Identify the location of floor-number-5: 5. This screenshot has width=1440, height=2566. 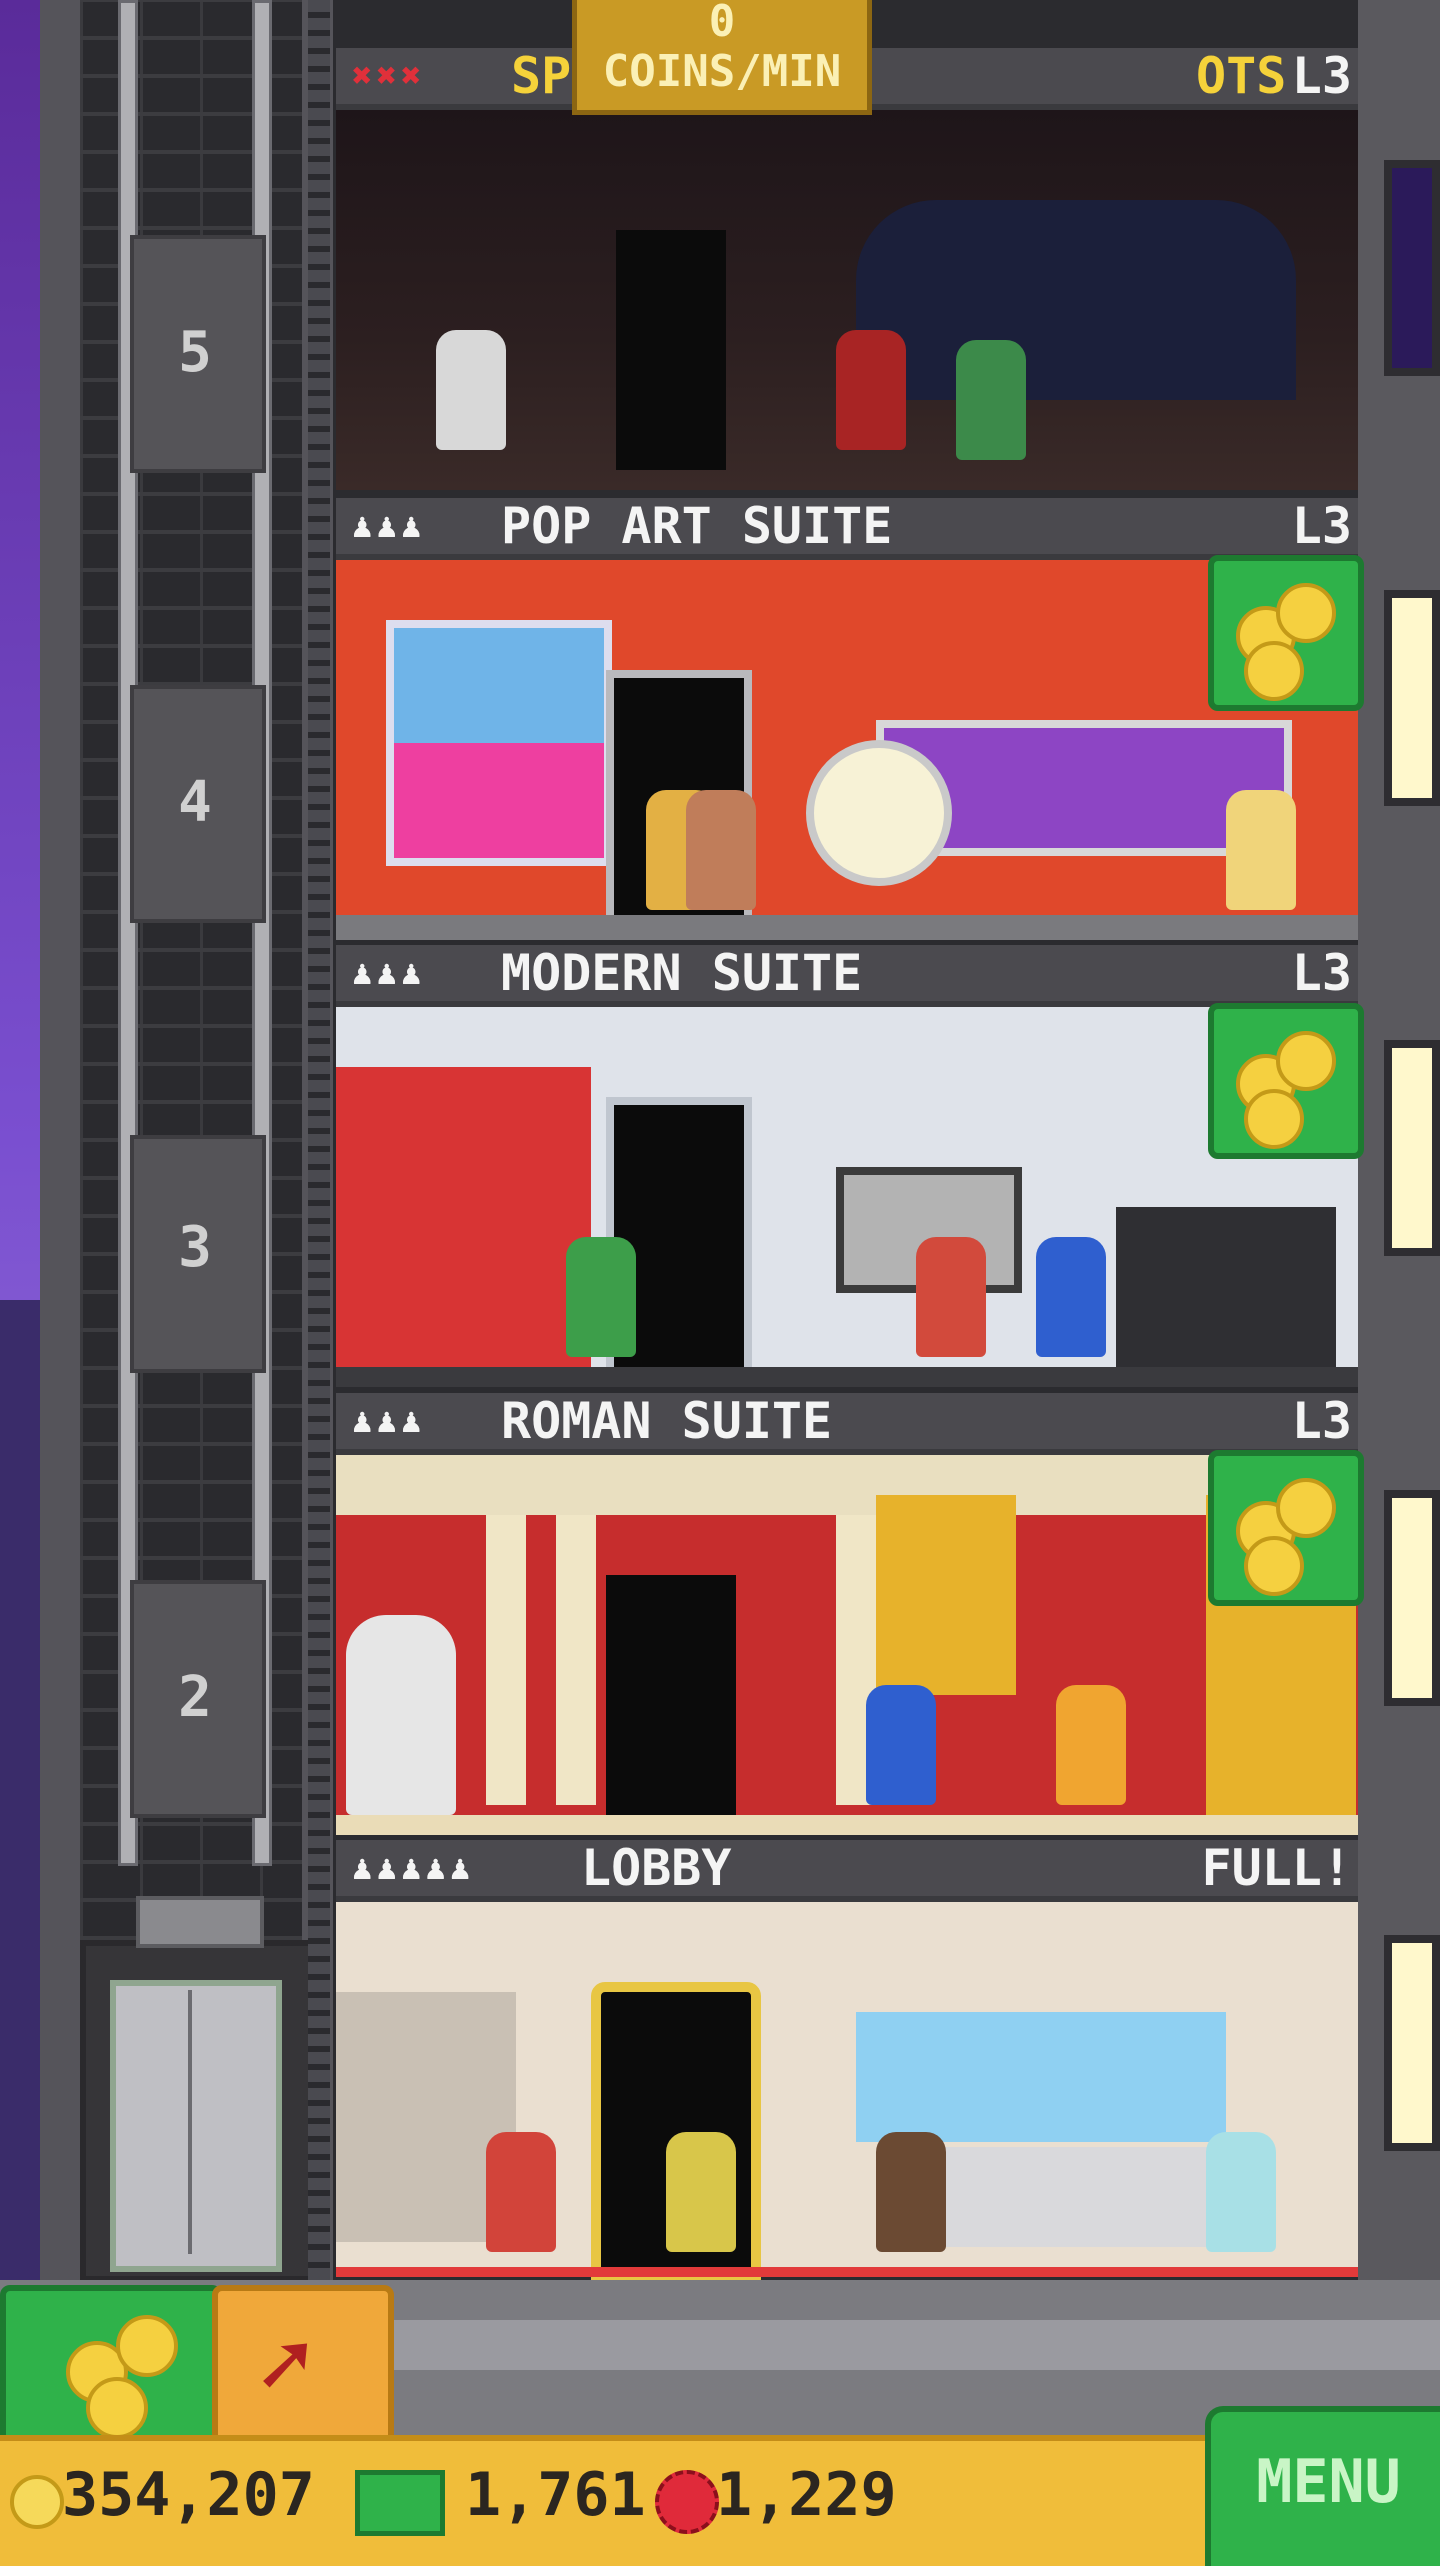
(195, 352).